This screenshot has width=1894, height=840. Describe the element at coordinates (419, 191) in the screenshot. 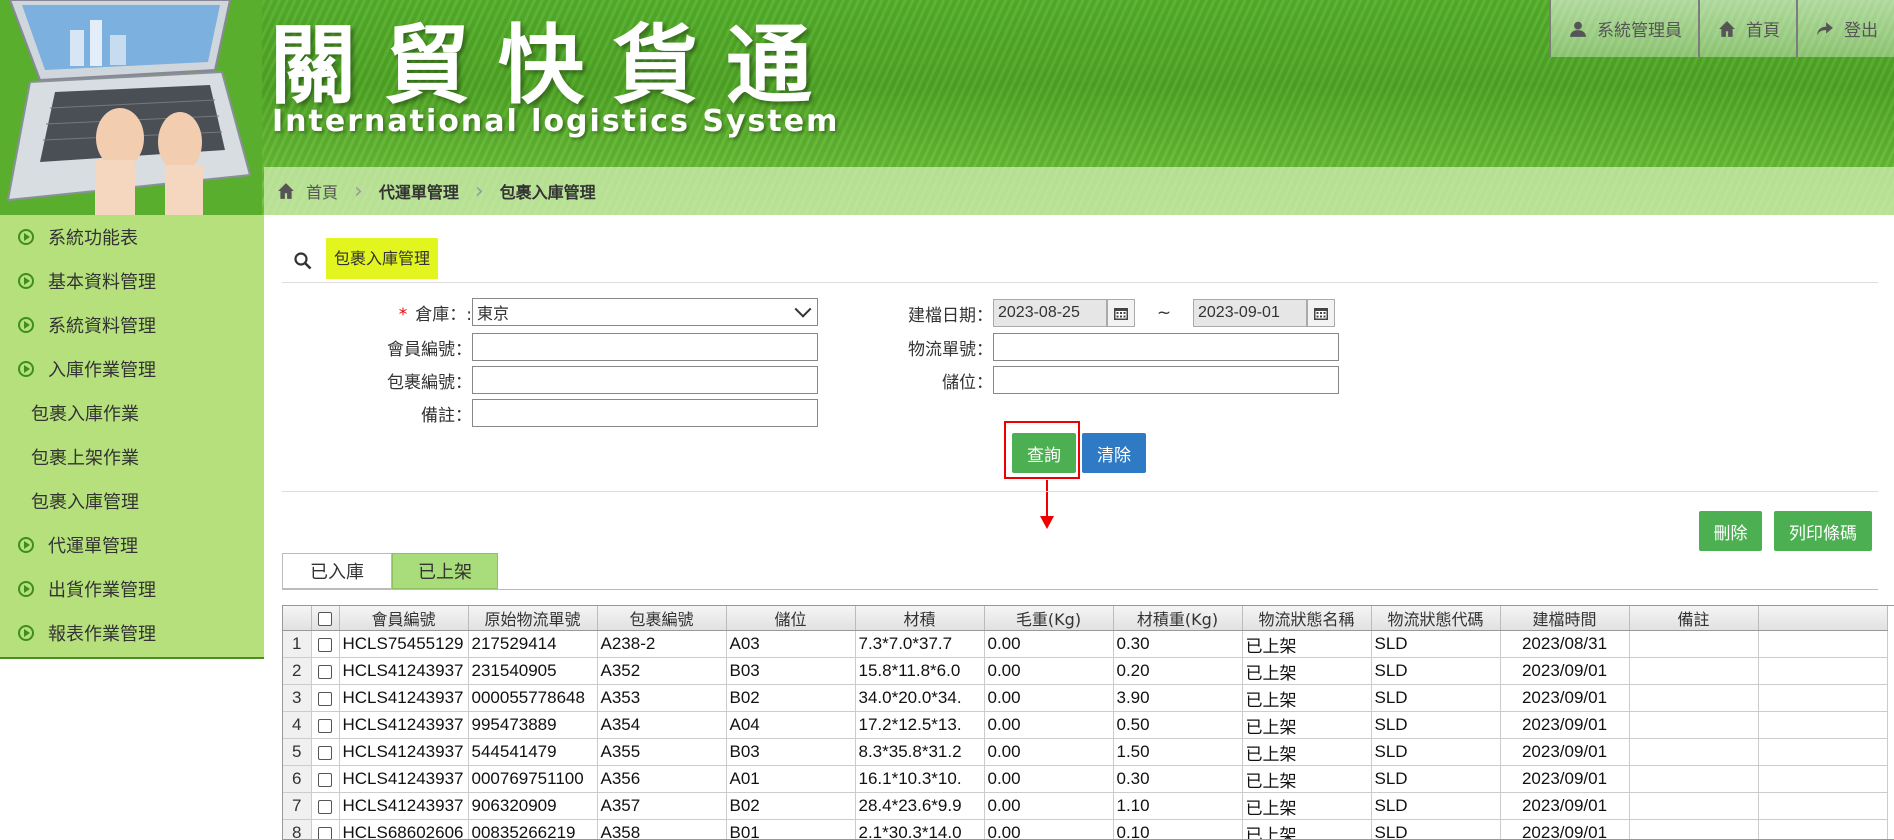

I see `breadcrumb-level1: 代運單管理` at that location.